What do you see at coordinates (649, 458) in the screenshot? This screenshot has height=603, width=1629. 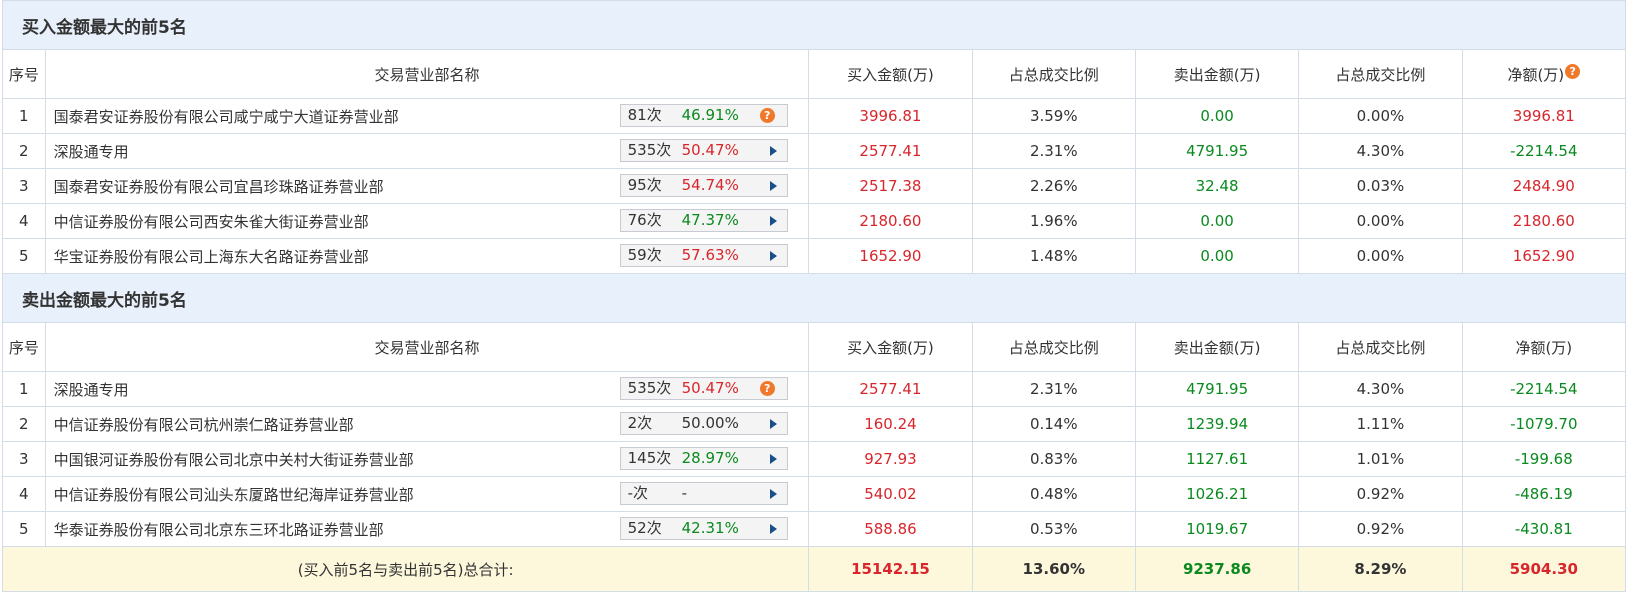 I see `trade-count: 145次` at bounding box center [649, 458].